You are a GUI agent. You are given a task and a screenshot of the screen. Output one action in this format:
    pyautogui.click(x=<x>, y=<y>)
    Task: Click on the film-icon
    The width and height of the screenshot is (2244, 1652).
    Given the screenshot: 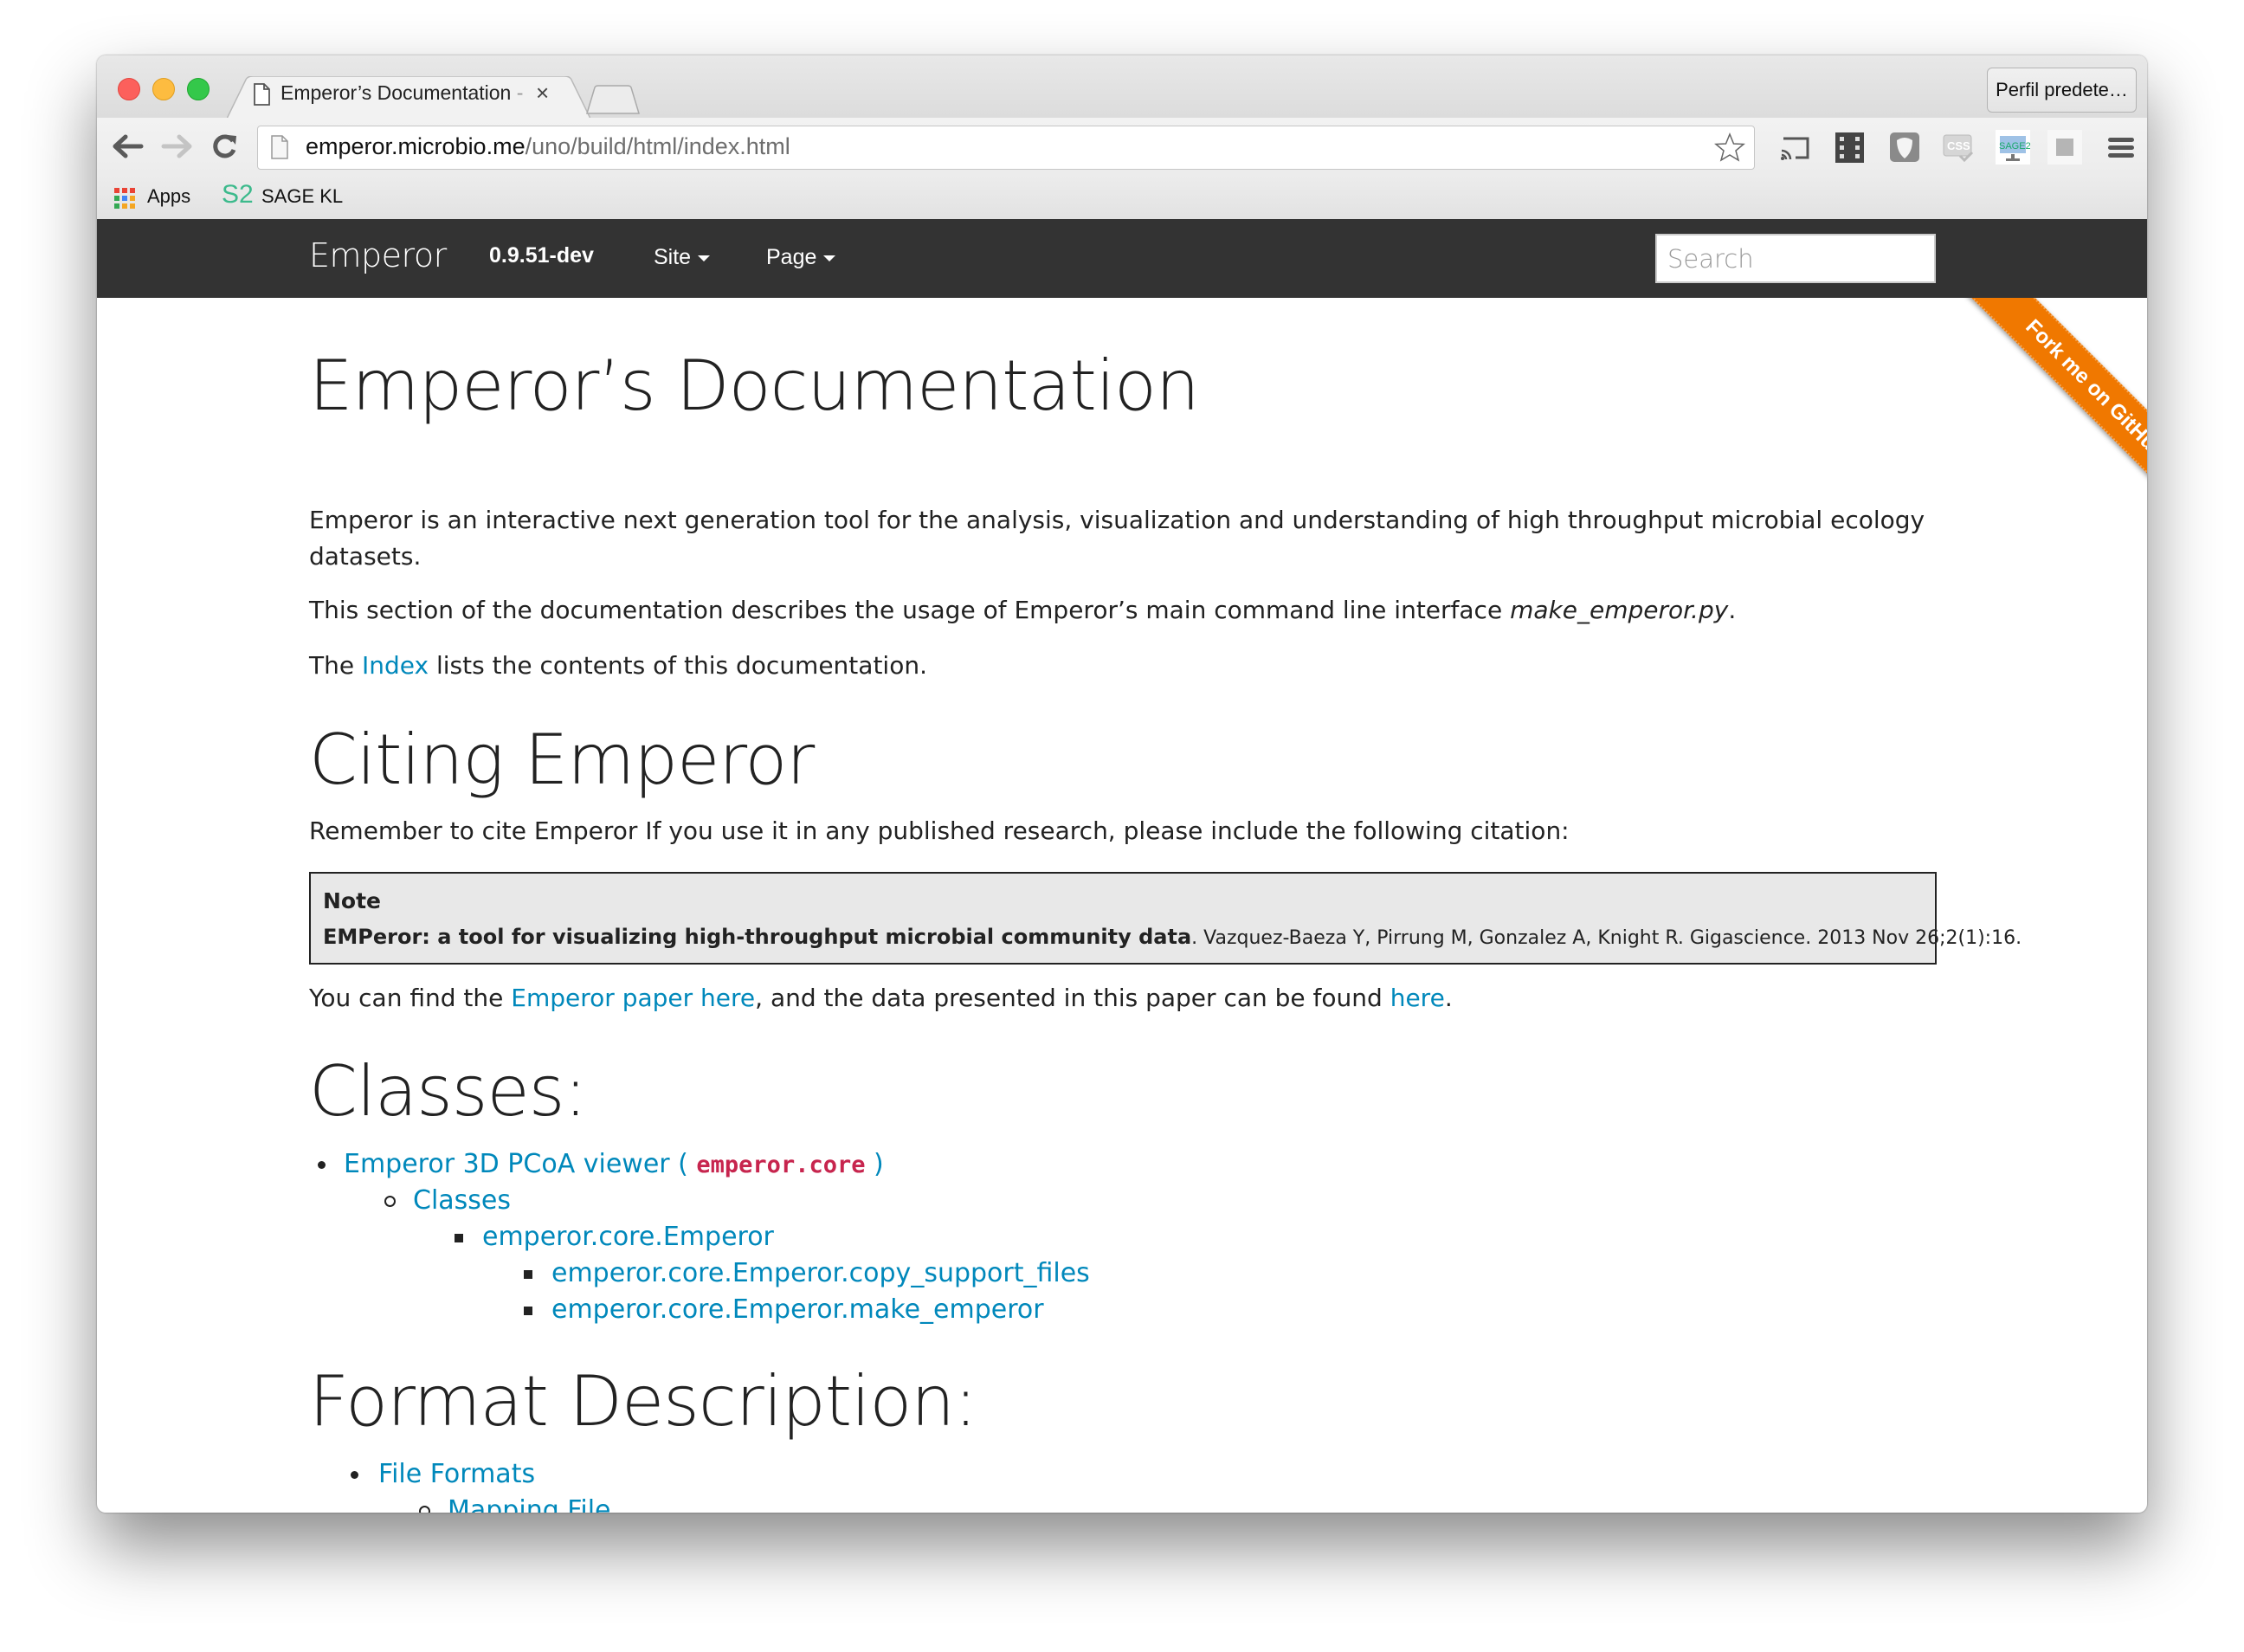 What is the action you would take?
    pyautogui.click(x=1849, y=147)
    